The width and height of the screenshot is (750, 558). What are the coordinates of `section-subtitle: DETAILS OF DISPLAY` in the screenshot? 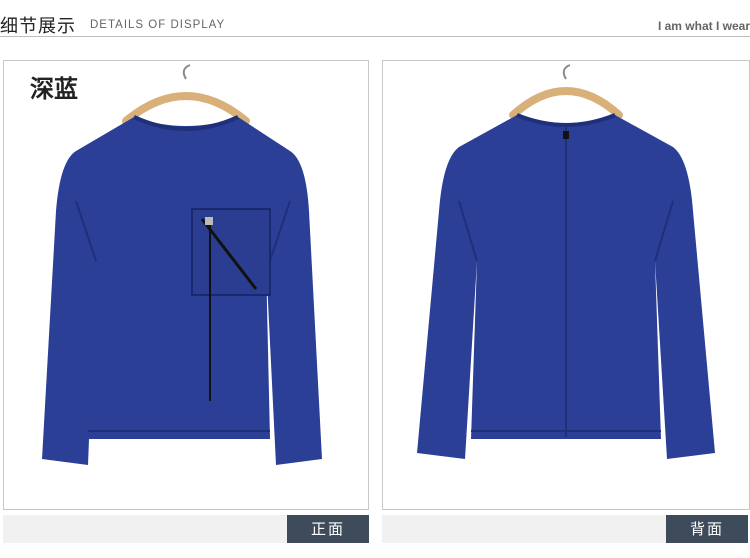 It's located at (158, 25).